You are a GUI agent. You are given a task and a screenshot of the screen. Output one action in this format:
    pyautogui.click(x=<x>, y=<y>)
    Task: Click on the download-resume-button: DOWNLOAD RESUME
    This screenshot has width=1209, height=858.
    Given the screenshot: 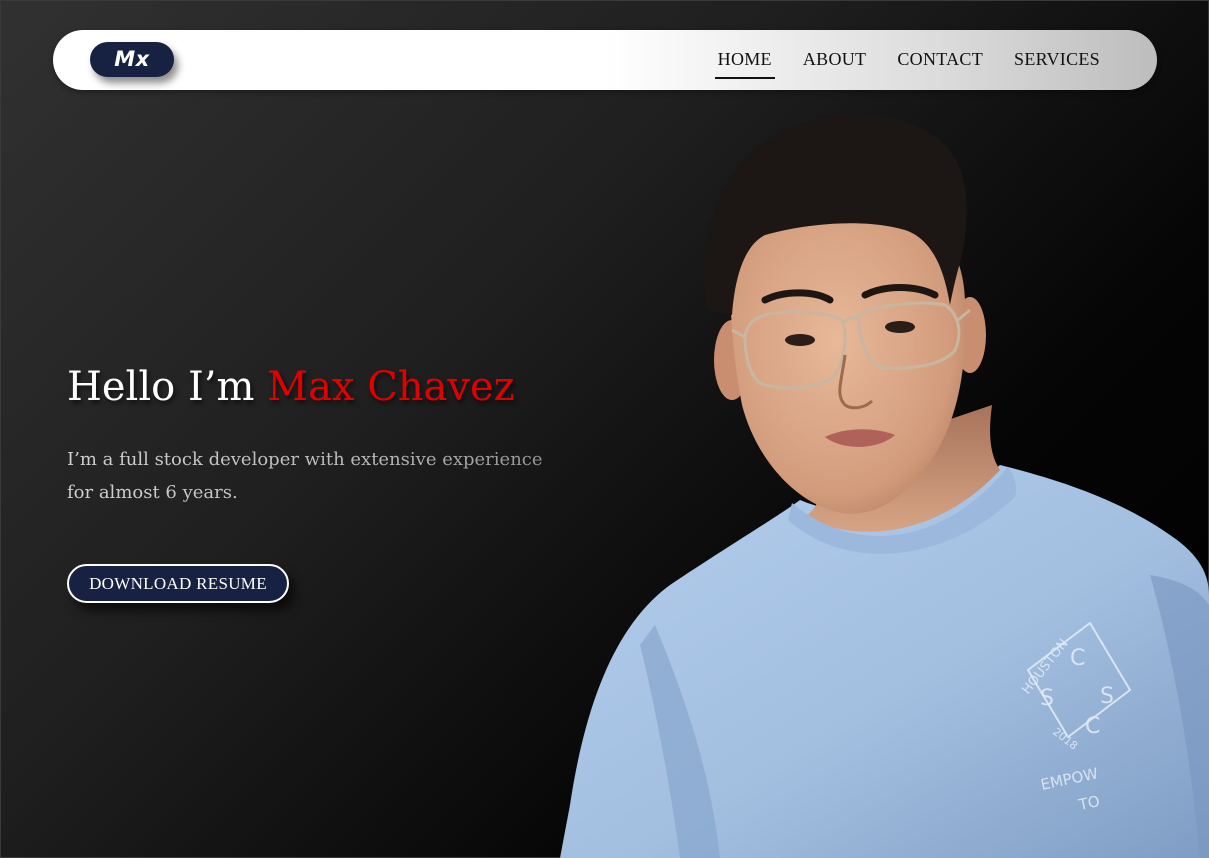 What is the action you would take?
    pyautogui.click(x=178, y=583)
    